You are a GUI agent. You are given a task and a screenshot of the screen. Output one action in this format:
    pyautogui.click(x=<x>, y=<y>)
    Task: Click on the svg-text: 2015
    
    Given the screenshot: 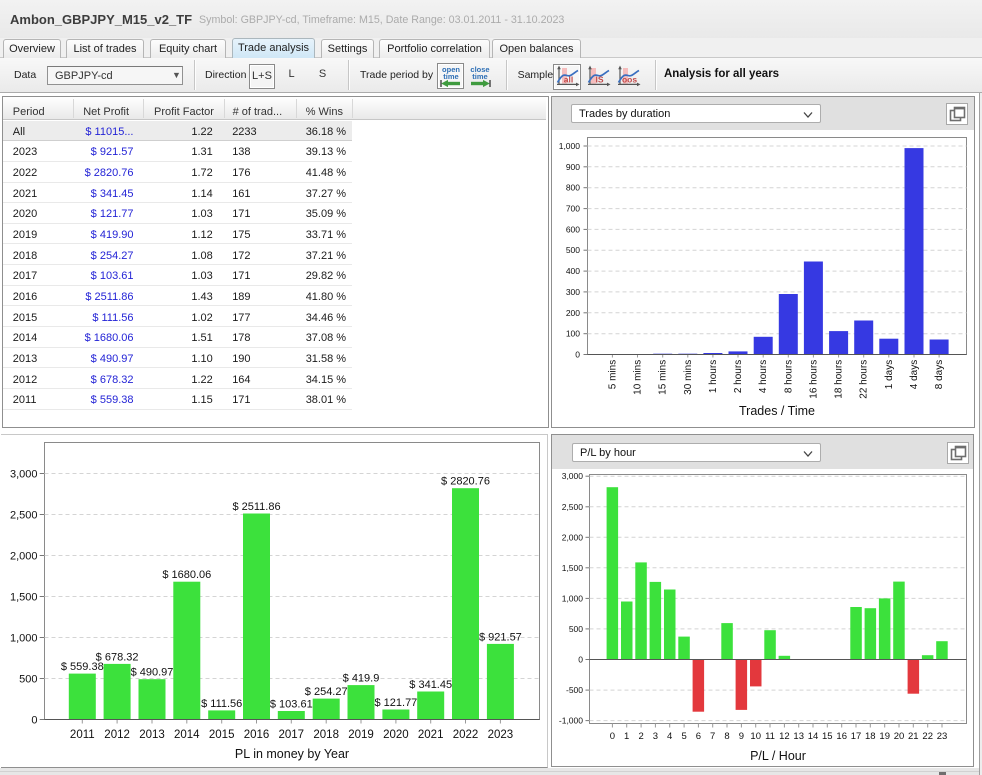 What is the action you would take?
    pyautogui.click(x=222, y=735)
    